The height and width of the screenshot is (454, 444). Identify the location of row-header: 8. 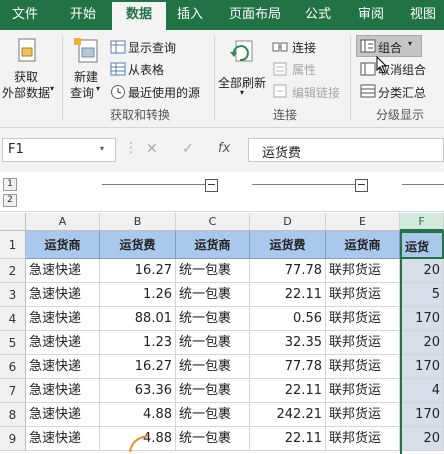
(13, 415).